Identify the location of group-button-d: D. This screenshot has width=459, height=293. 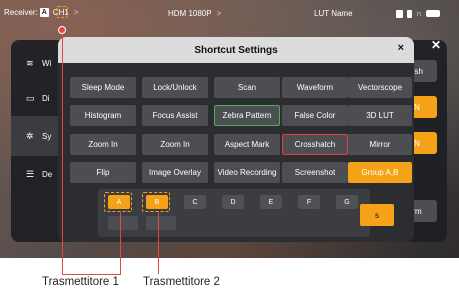
(233, 202).